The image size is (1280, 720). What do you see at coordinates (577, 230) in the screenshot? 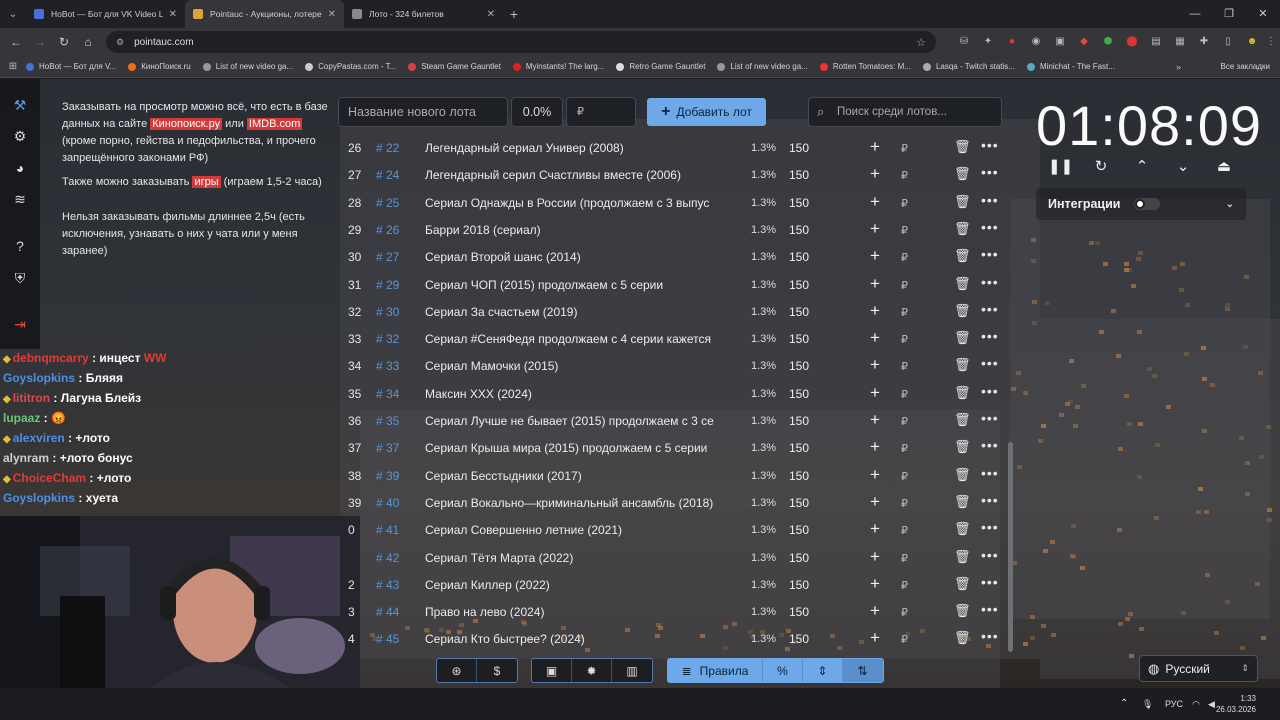
I see `lot-name: Барри 2018 (сериал)` at bounding box center [577, 230].